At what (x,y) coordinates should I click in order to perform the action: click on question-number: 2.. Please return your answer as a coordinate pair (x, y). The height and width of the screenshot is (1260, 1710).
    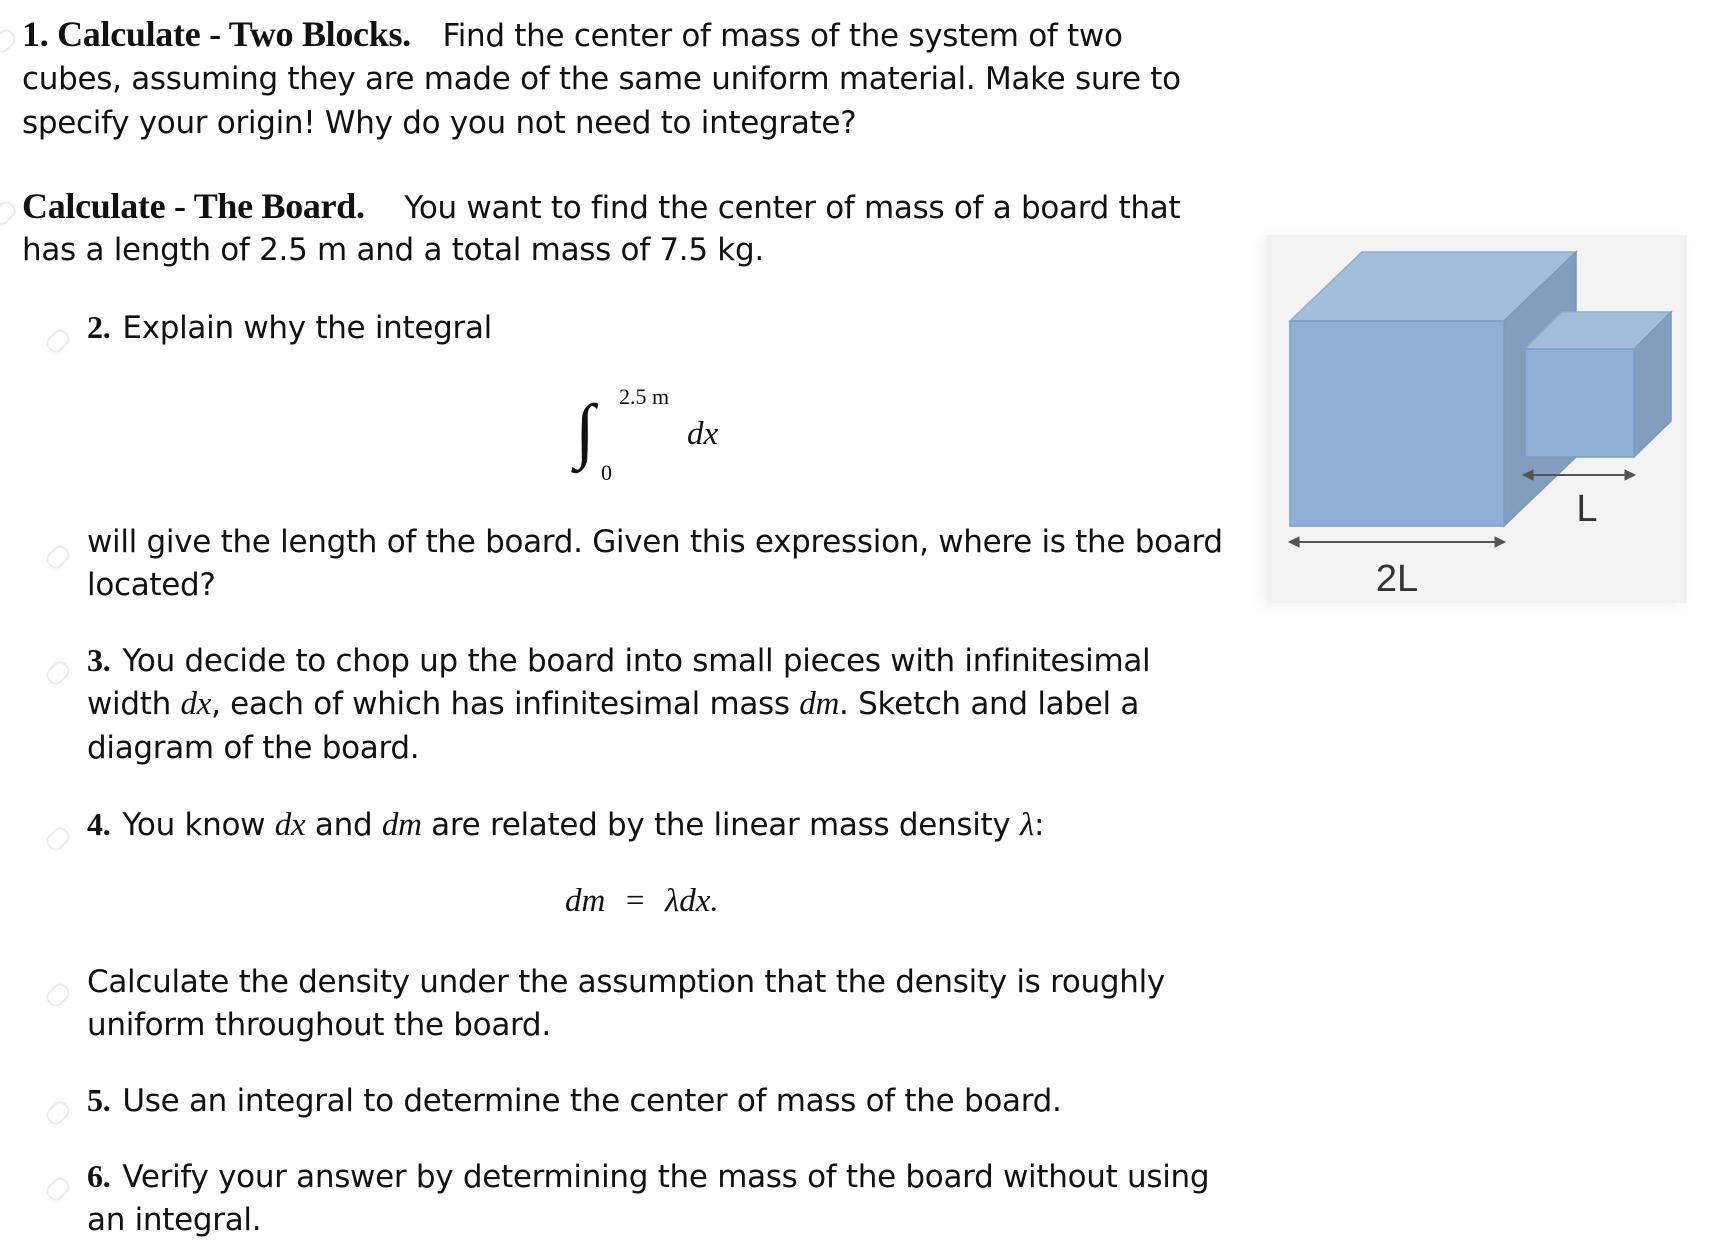
    Looking at the image, I should click on (99, 327).